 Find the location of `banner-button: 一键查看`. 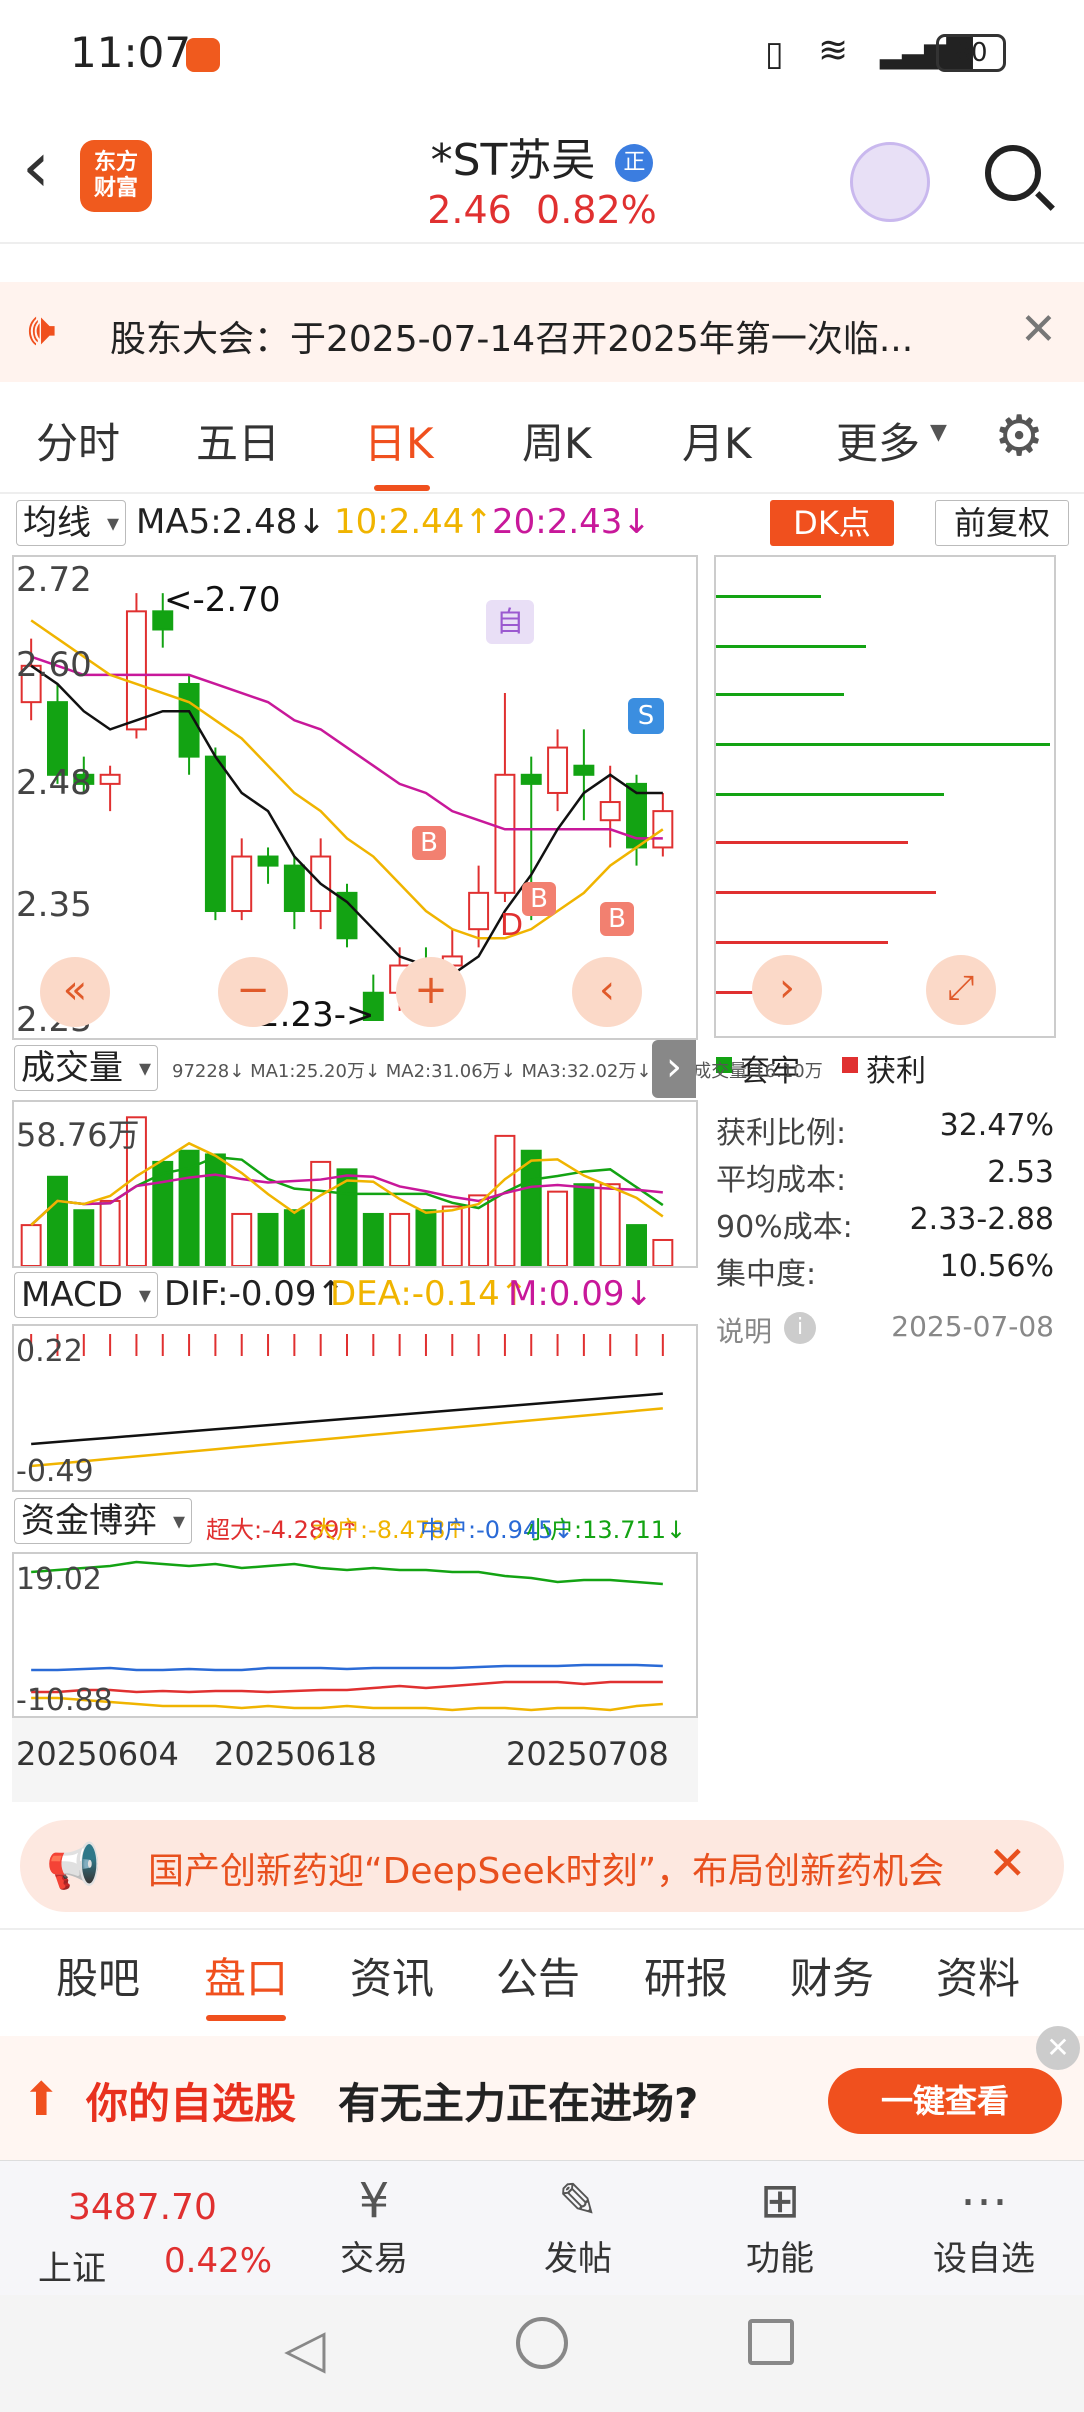

banner-button: 一键查看 is located at coordinates (945, 2101).